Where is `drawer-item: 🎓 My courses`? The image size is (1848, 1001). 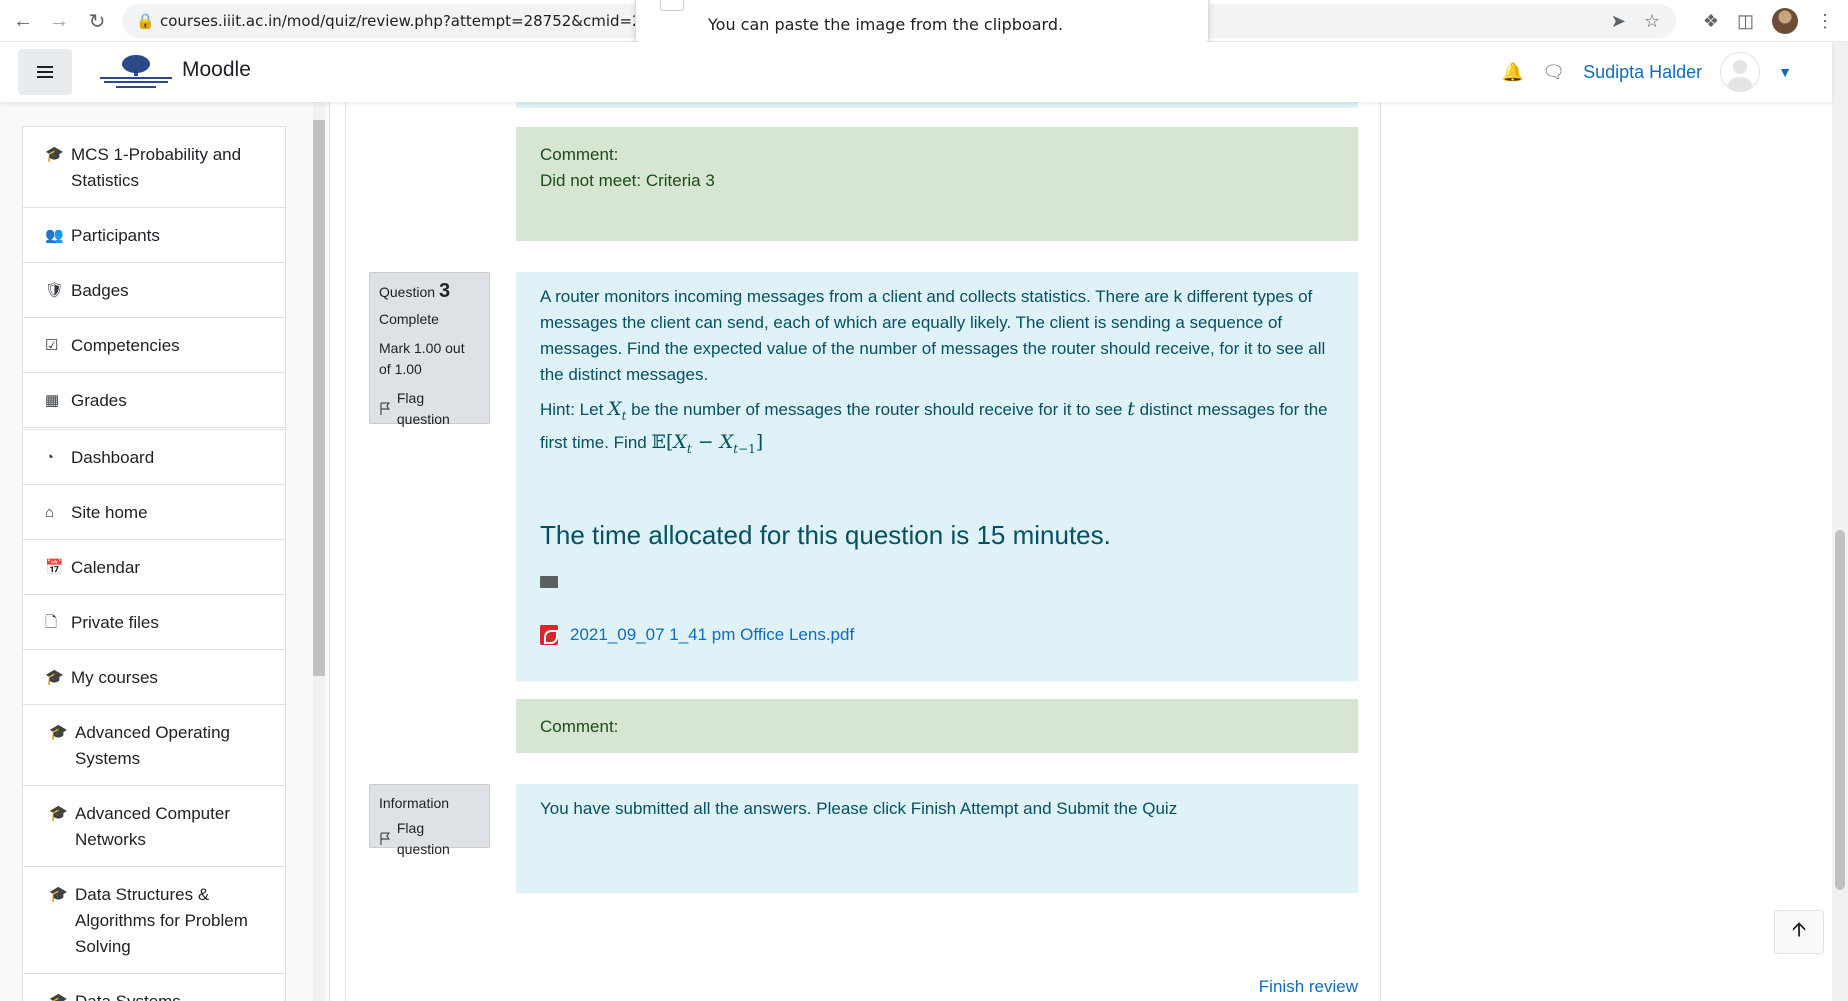 drawer-item: 🎓 My courses is located at coordinates (154, 677).